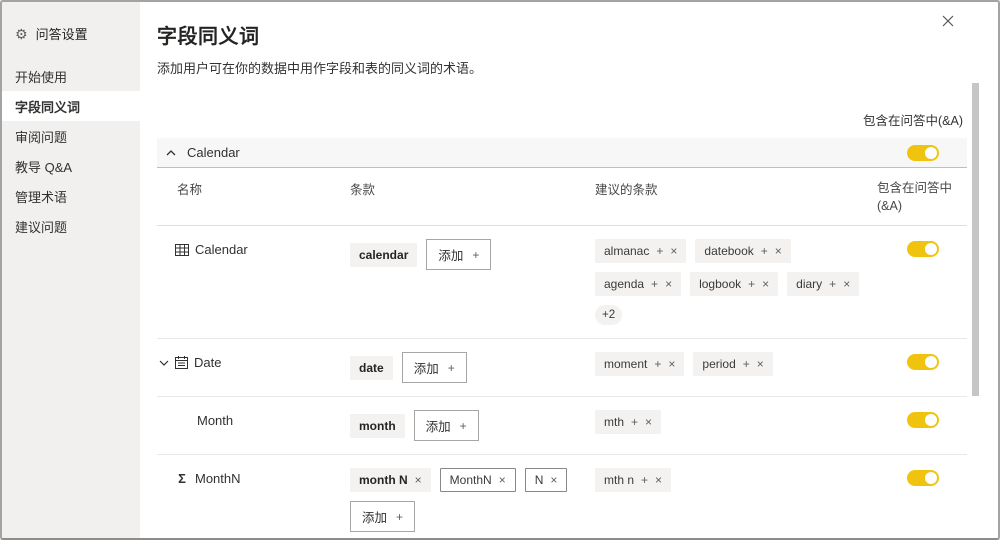 Image resolution: width=1000 pixels, height=540 pixels. What do you see at coordinates (253, 419) in the screenshot?
I see `row-name-cell: Month` at bounding box center [253, 419].